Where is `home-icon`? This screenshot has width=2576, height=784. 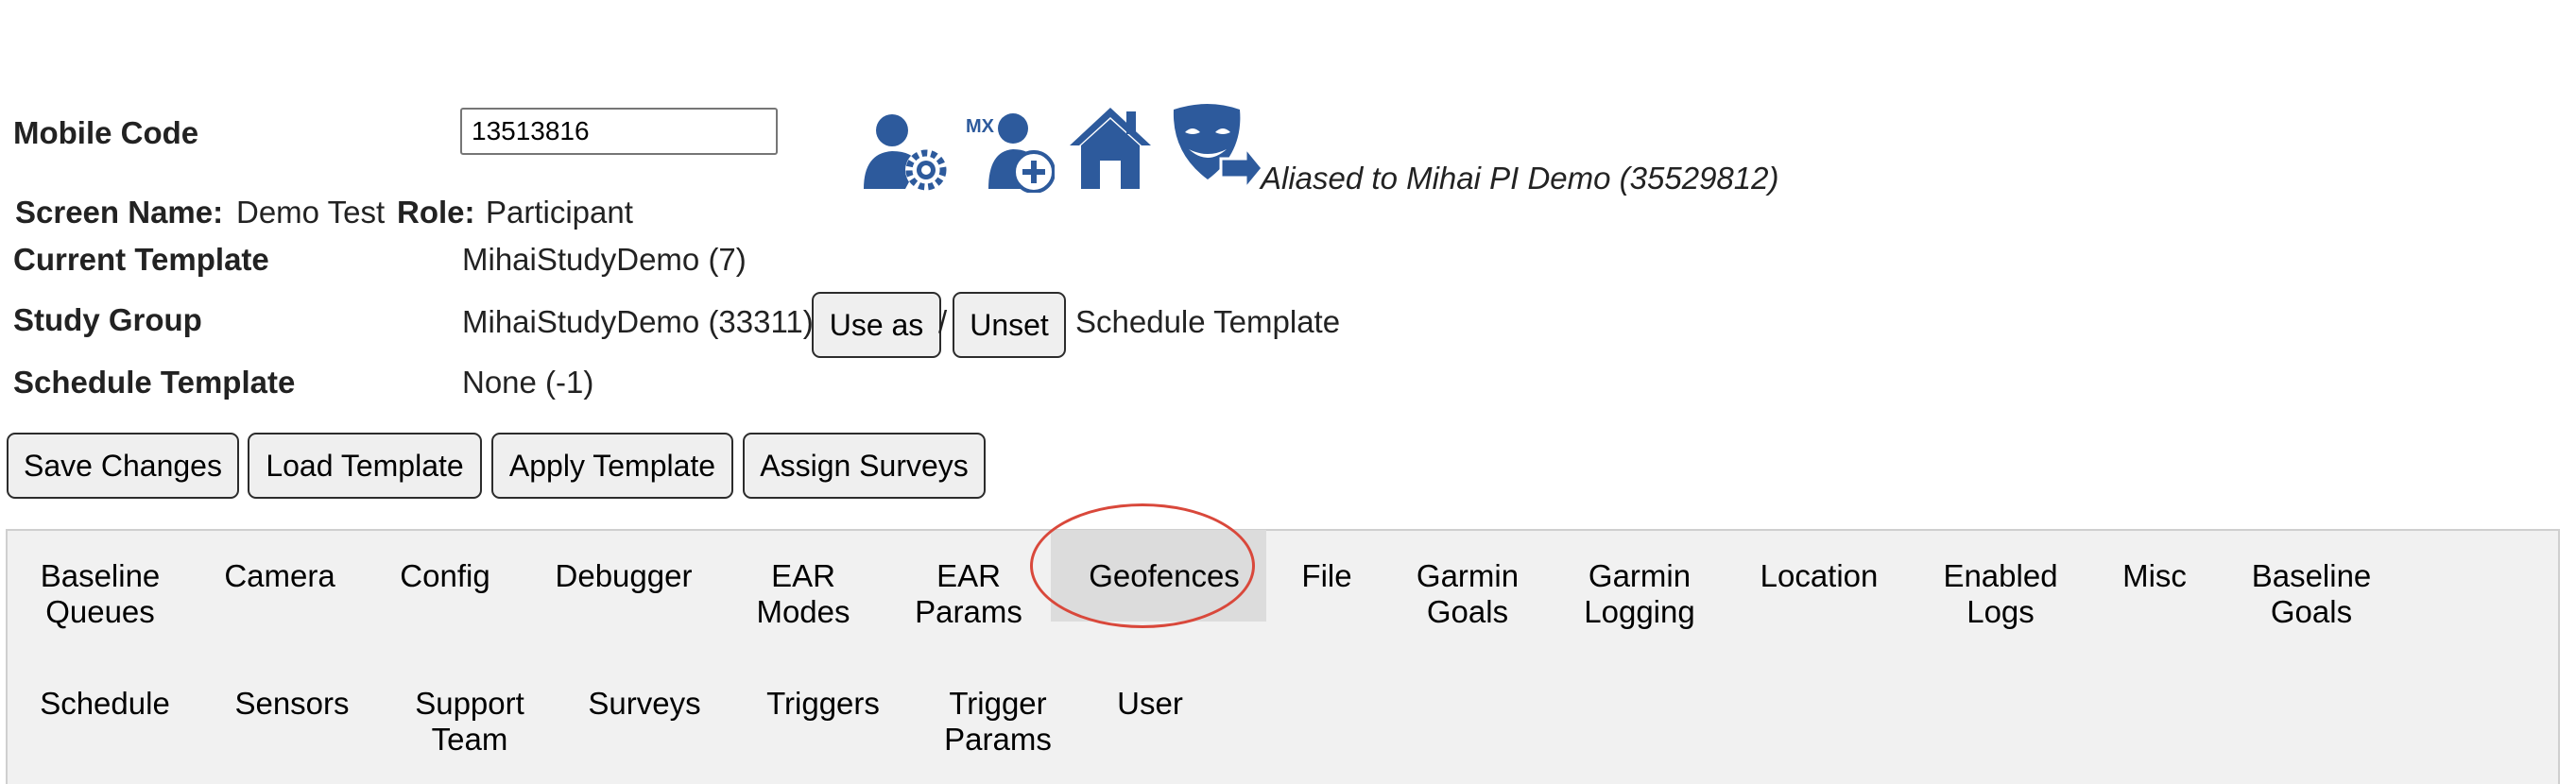 home-icon is located at coordinates (1110, 147).